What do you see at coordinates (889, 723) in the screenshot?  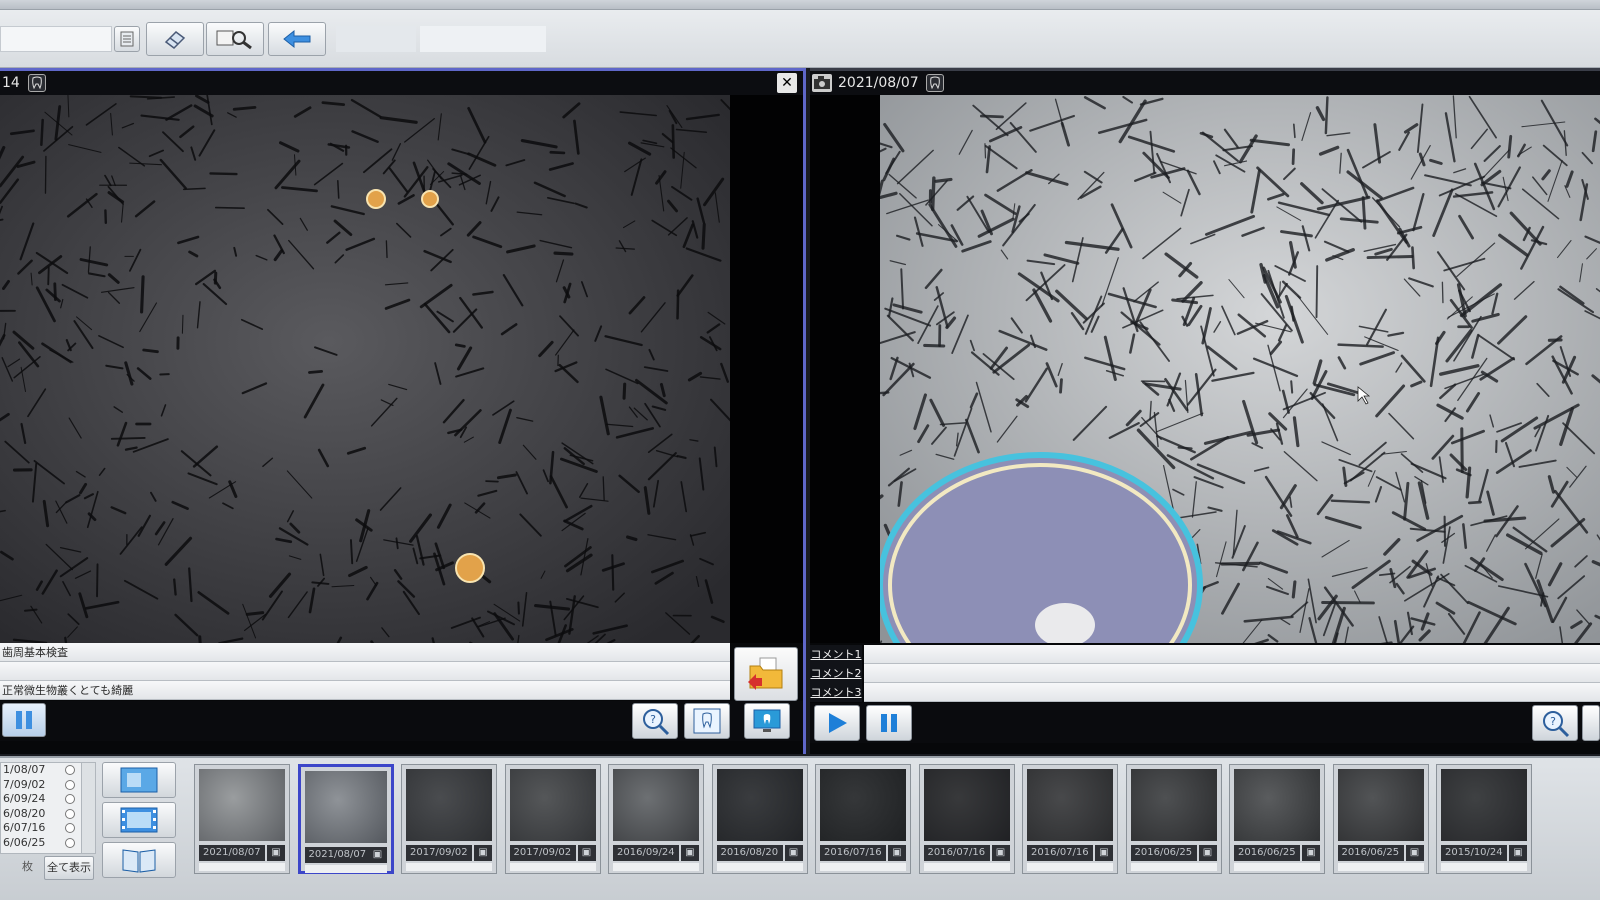 I see `right-pause-button` at bounding box center [889, 723].